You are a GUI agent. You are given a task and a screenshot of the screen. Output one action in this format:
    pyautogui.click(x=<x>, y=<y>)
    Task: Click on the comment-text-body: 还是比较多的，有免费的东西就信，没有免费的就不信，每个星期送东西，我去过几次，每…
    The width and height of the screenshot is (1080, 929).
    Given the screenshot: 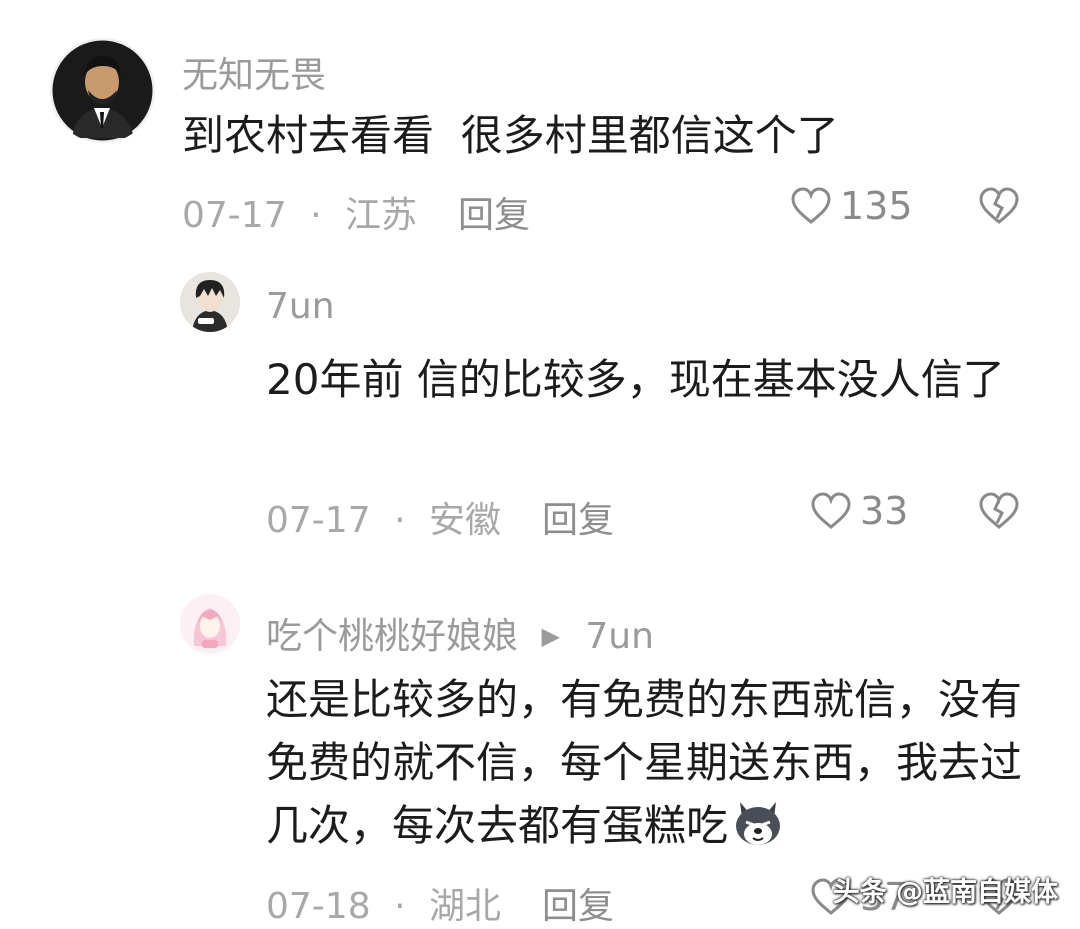 What is the action you would take?
    pyautogui.click(x=644, y=762)
    